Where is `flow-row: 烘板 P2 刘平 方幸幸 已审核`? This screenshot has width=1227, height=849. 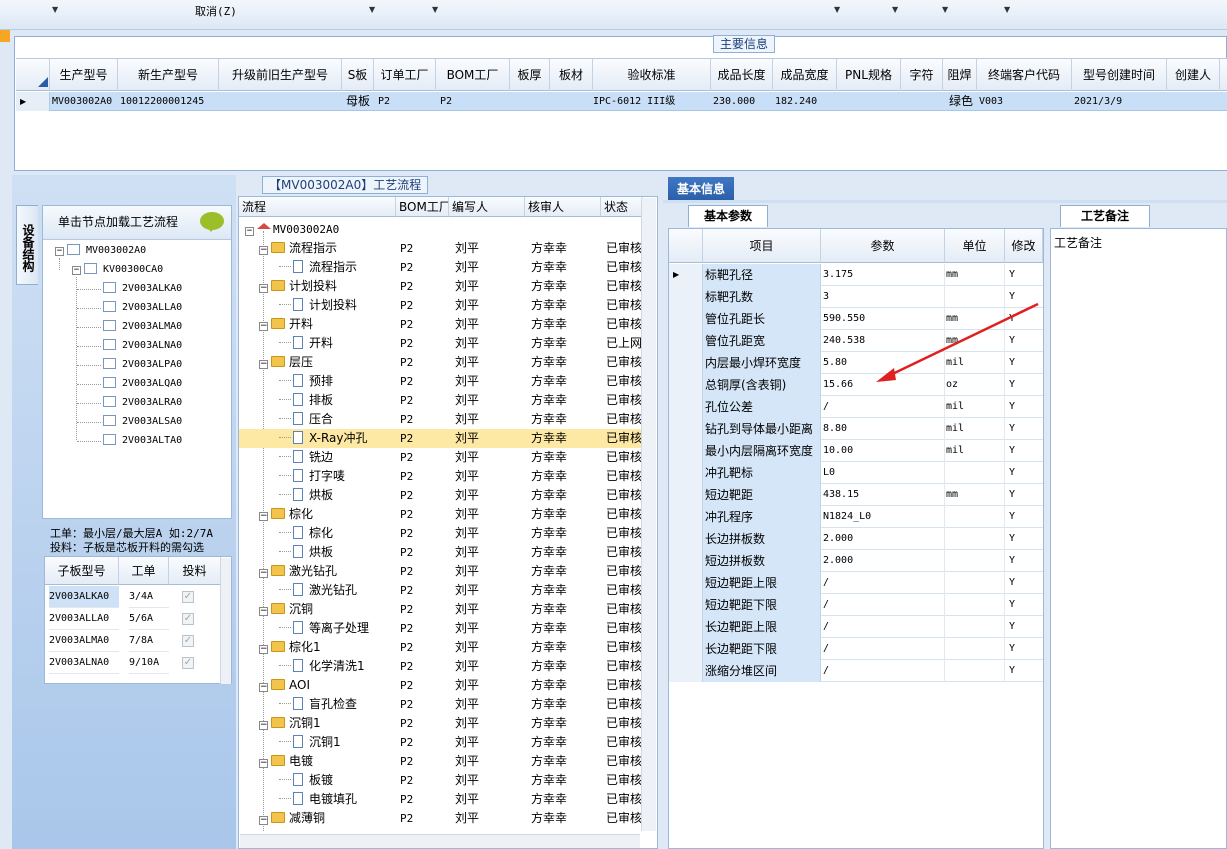 flow-row: 烘板 P2 刘平 方幸幸 已审核 is located at coordinates (440, 495).